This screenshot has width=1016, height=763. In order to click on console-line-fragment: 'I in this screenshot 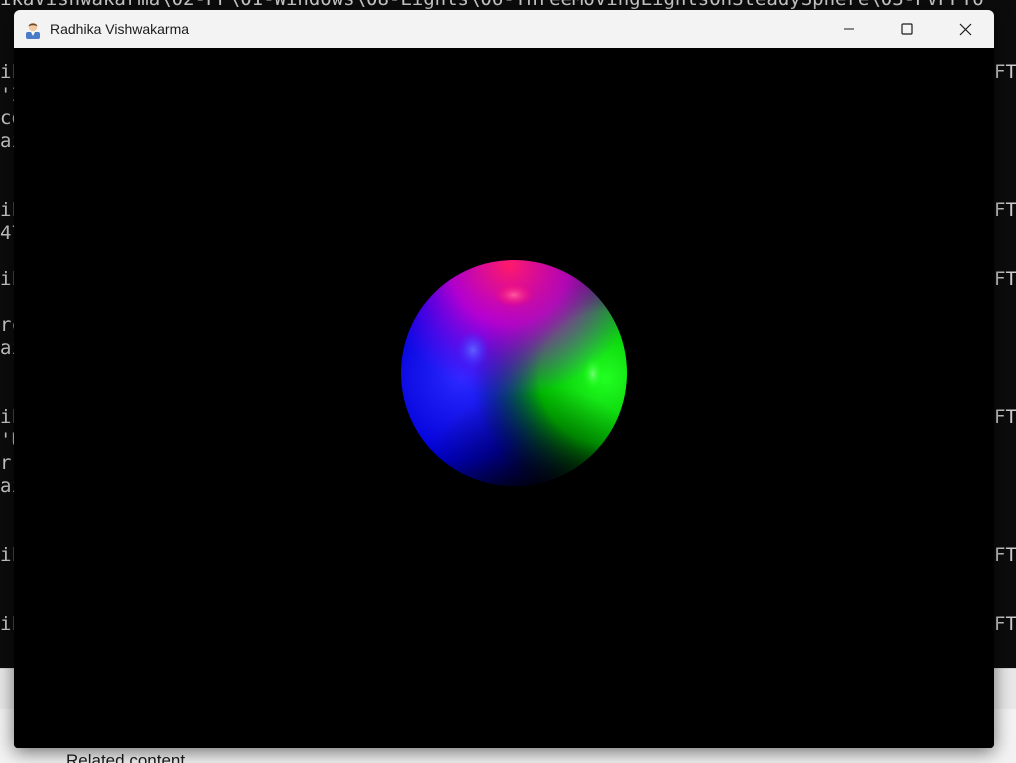, I will do `click(7, 95)`.